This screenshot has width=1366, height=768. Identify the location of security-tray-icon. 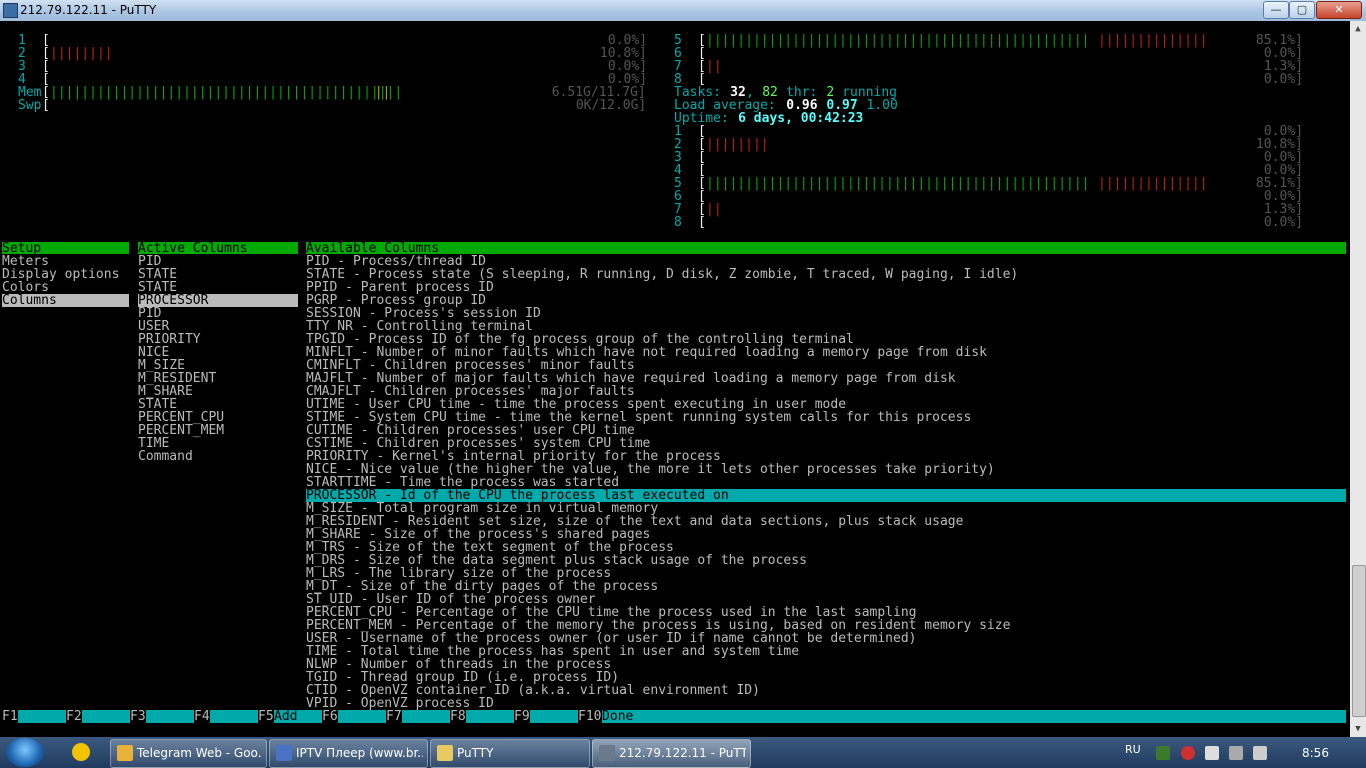
(1188, 753).